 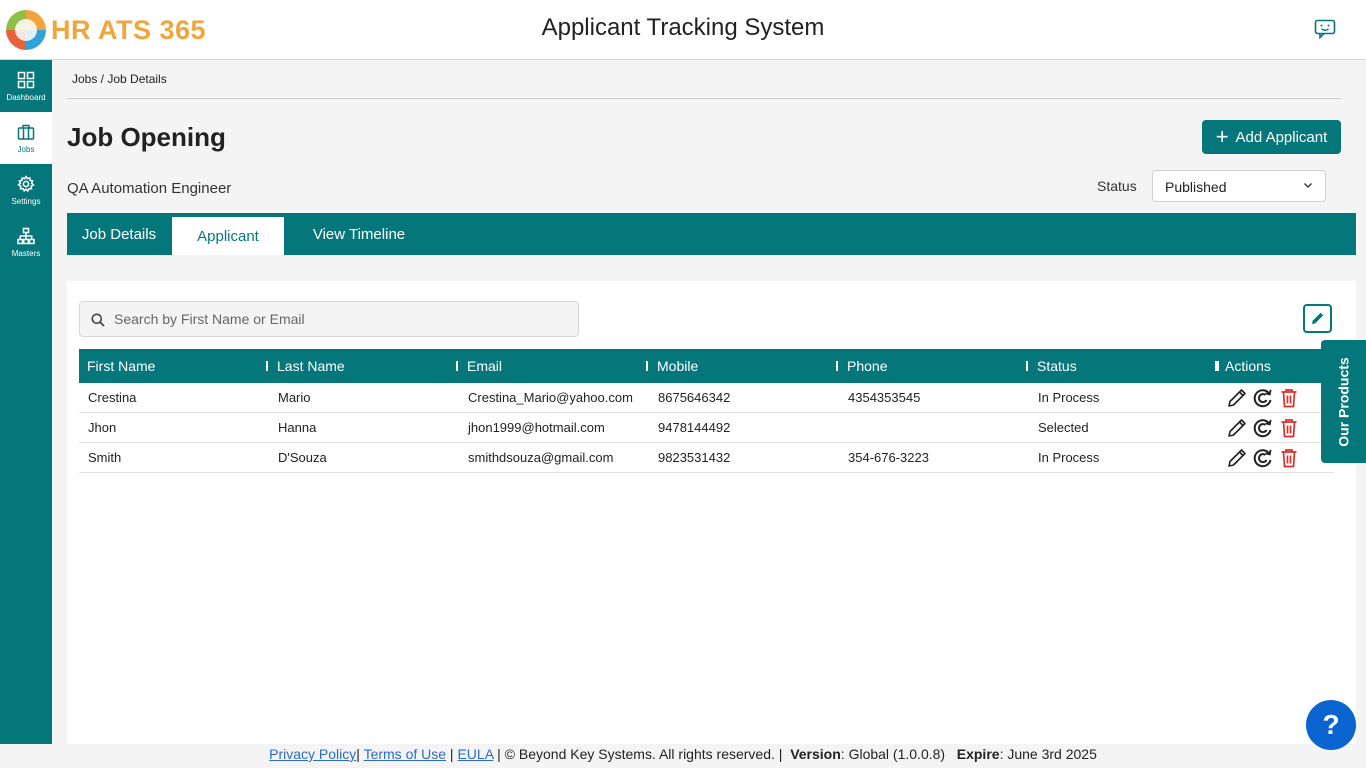 What do you see at coordinates (149, 188) in the screenshot?
I see `job-name: QA Automation Engineer` at bounding box center [149, 188].